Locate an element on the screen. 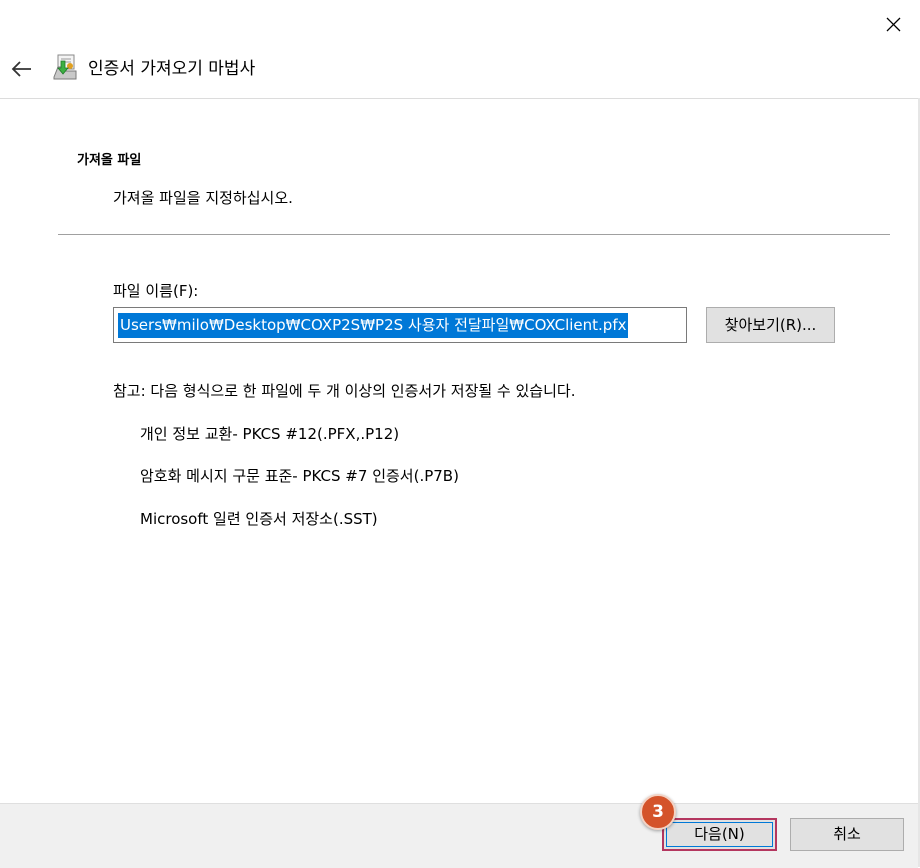 This screenshot has width=920, height=868. next-button: 다음(N) is located at coordinates (719, 834).